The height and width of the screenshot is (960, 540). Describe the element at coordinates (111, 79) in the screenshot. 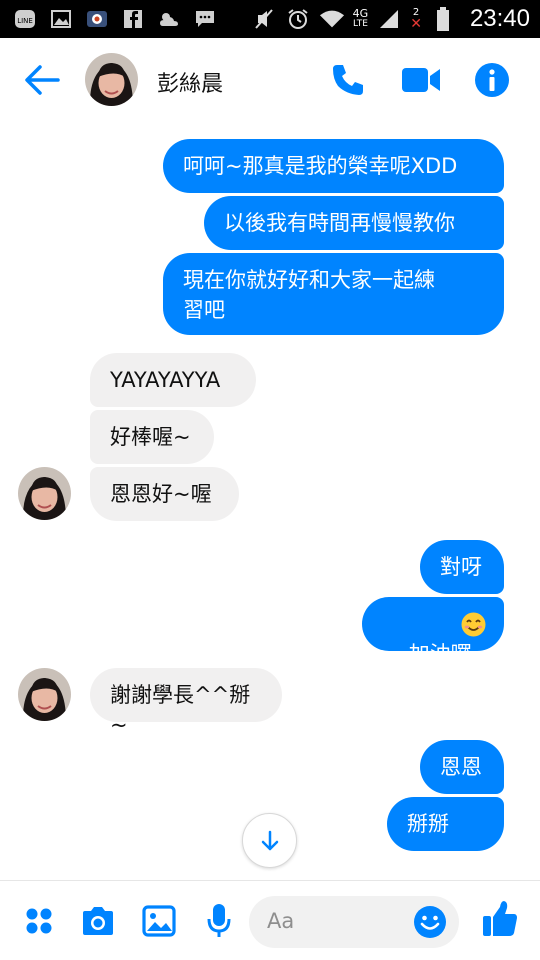

I see `contact-avatar` at that location.